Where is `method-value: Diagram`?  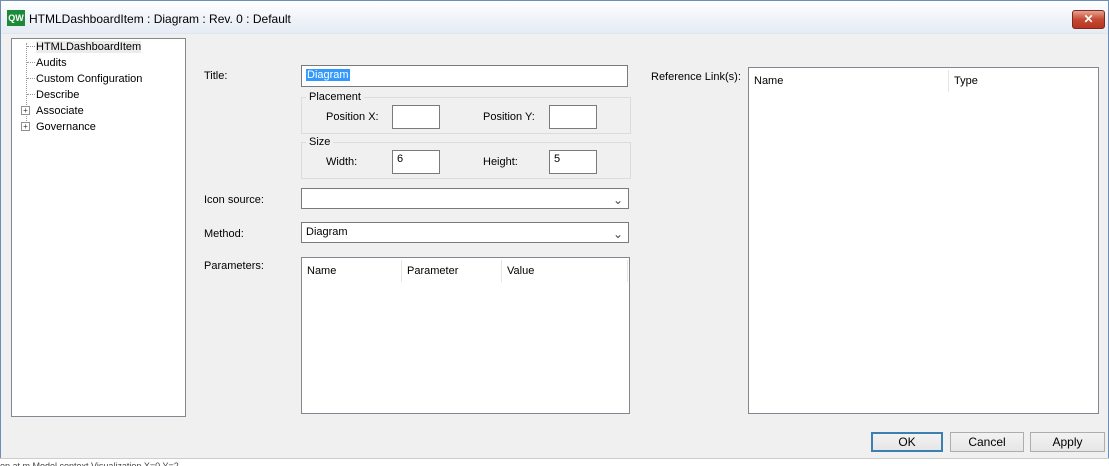 method-value: Diagram is located at coordinates (327, 232).